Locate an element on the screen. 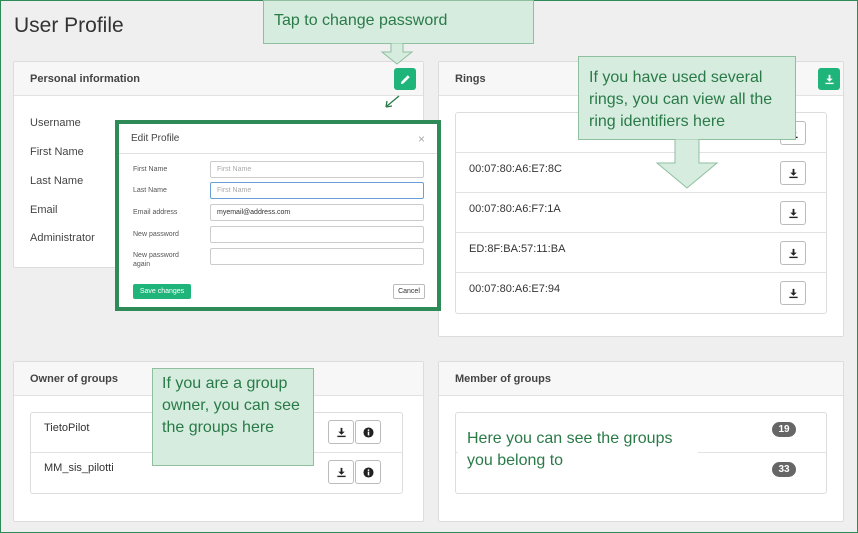  rings-download-button is located at coordinates (829, 79).